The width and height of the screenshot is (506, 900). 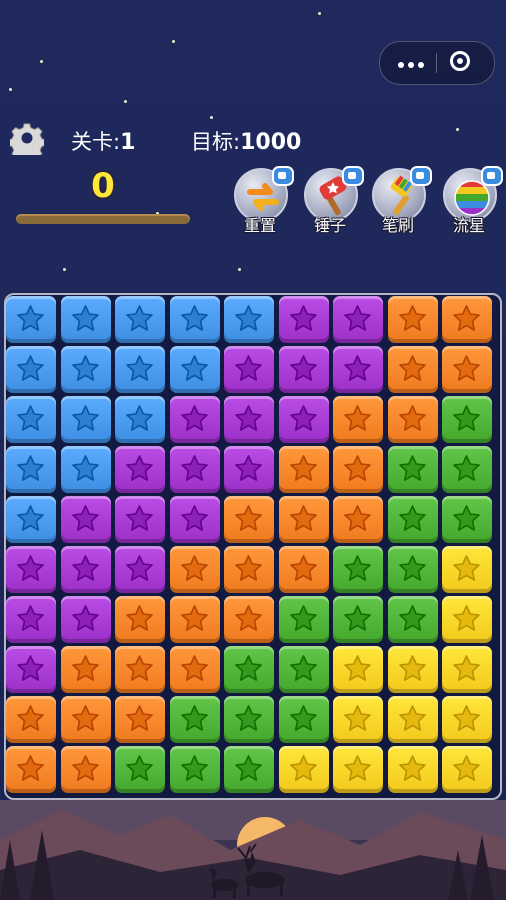 What do you see at coordinates (264, 203) in the screenshot?
I see `tool-reset-button: 重置` at bounding box center [264, 203].